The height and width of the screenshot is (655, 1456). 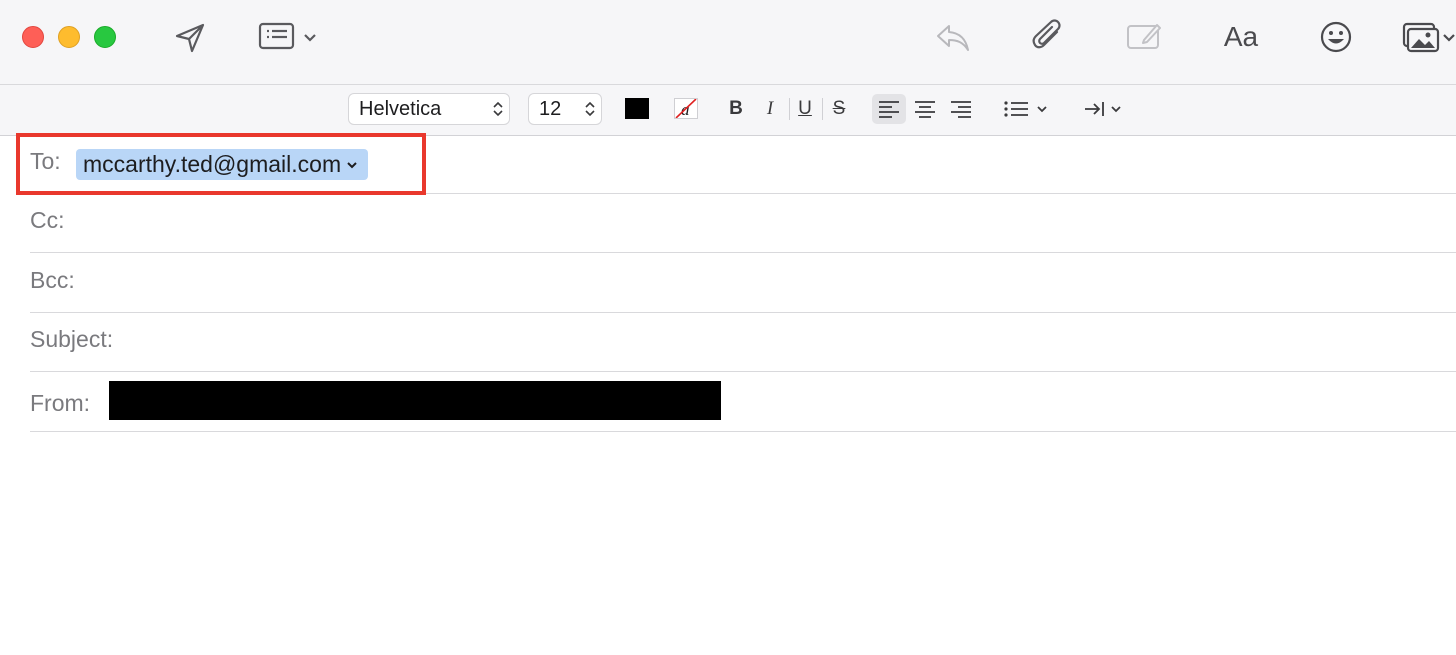 I want to click on align-left-button, so click(x=889, y=109).